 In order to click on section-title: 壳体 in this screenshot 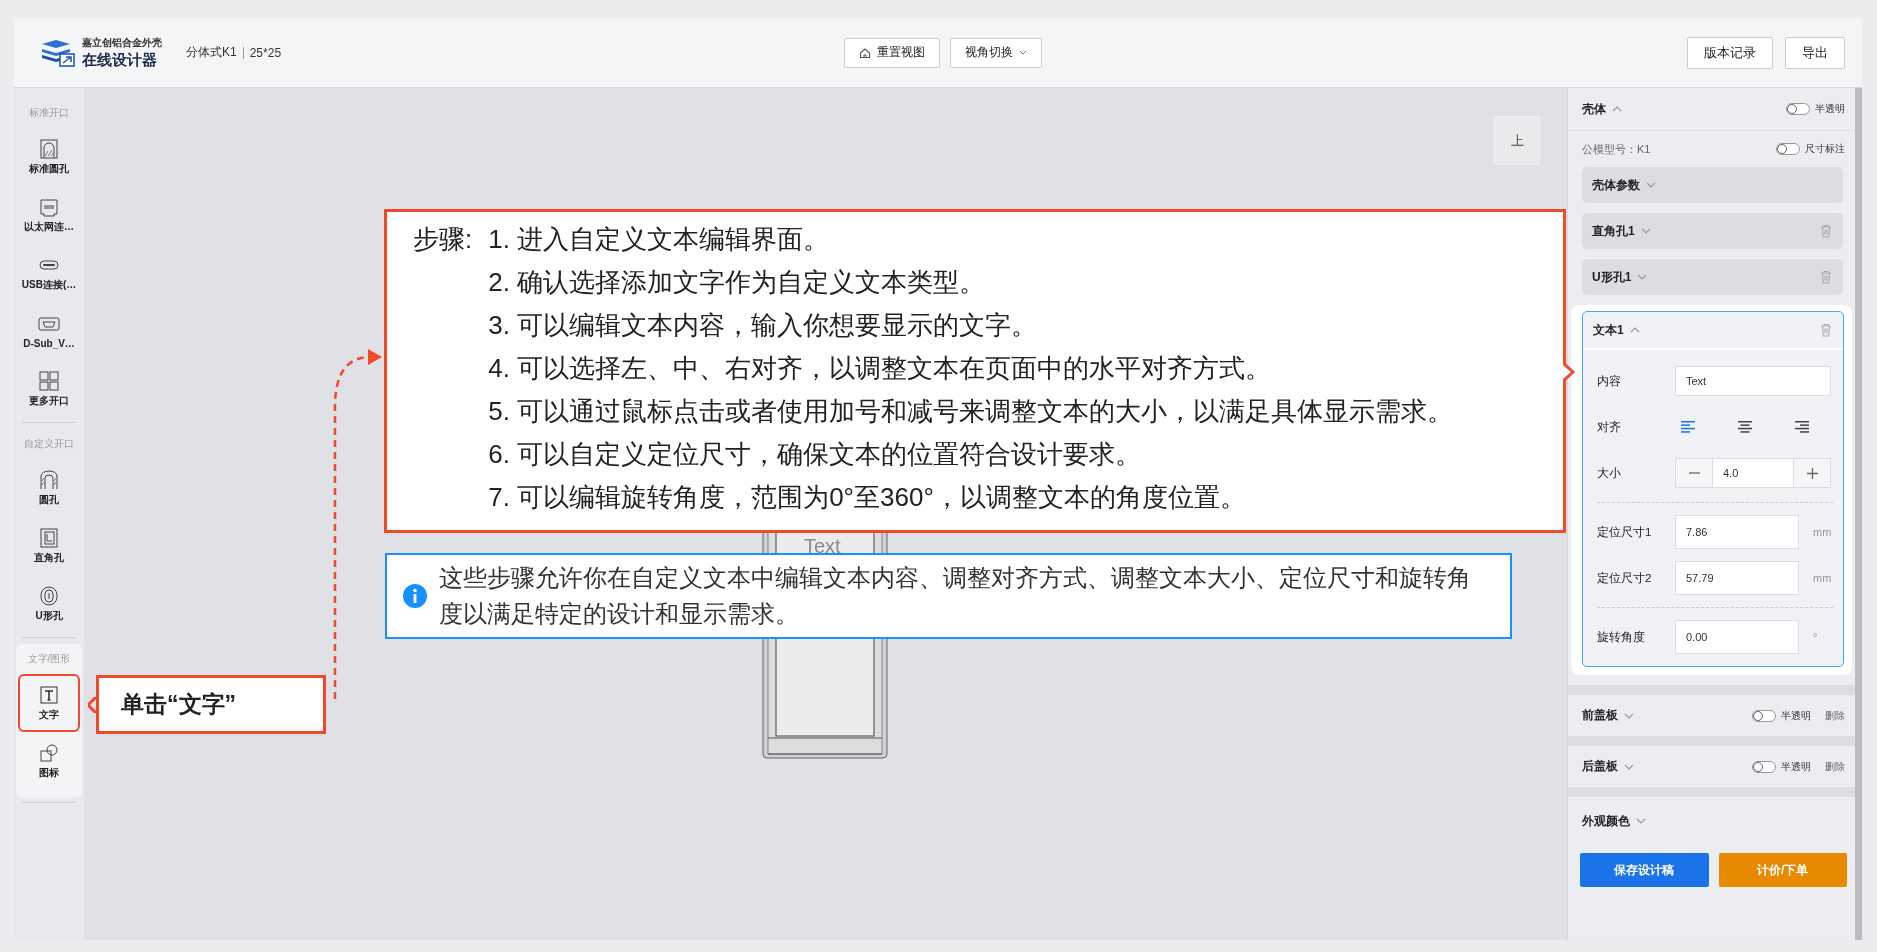, I will do `click(1594, 109)`.